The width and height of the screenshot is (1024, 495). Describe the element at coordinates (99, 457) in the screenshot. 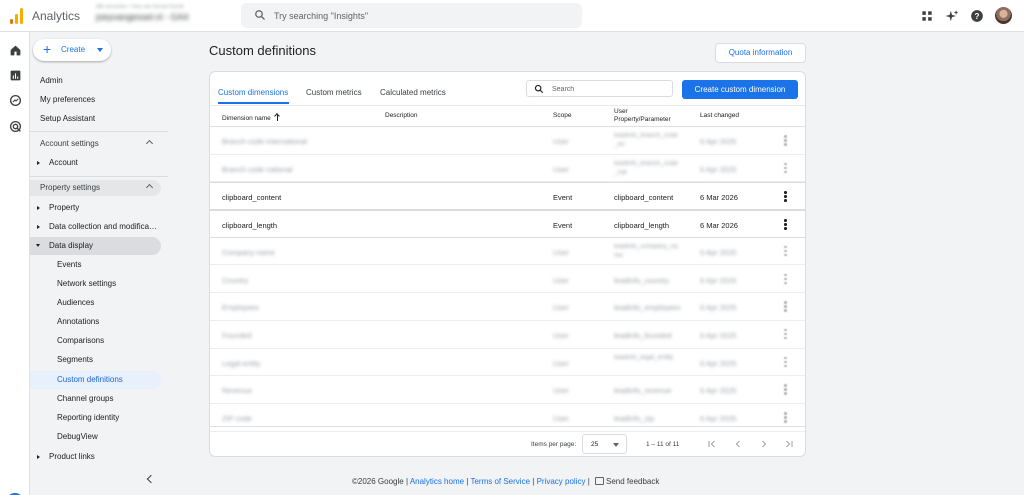

I see `nav-product-links: Product links` at that location.